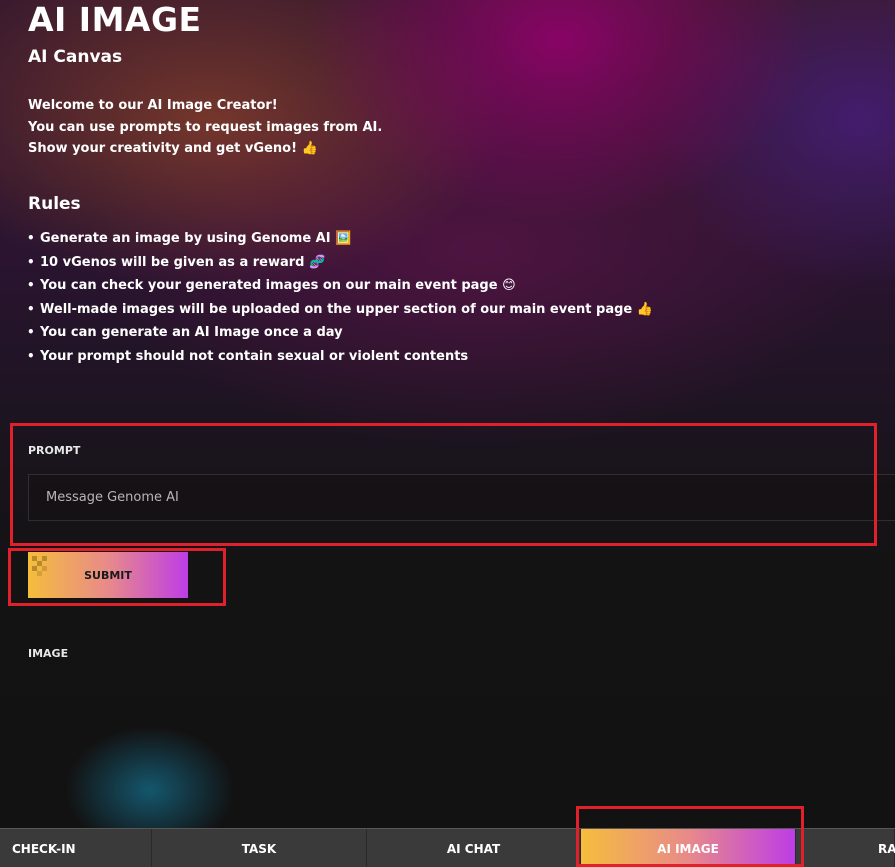 The width and height of the screenshot is (895, 867). I want to click on tab-label: TASK, so click(259, 848).